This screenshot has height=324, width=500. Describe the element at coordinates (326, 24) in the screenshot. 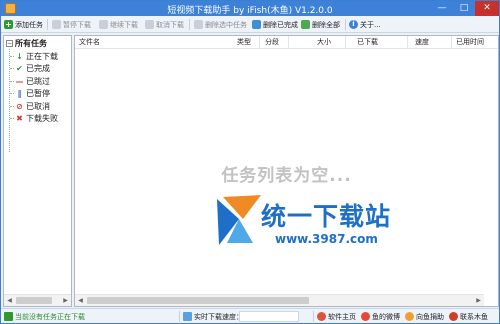

I see `delete-all-label: 删除全部` at that location.